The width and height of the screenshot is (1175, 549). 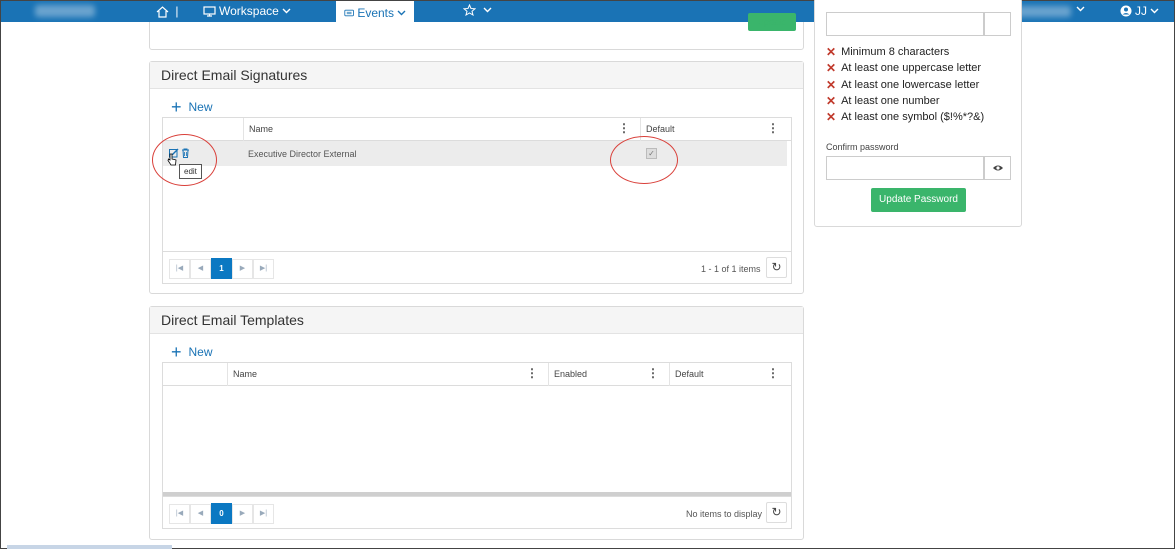 I want to click on home-link: |, so click(x=167, y=11).